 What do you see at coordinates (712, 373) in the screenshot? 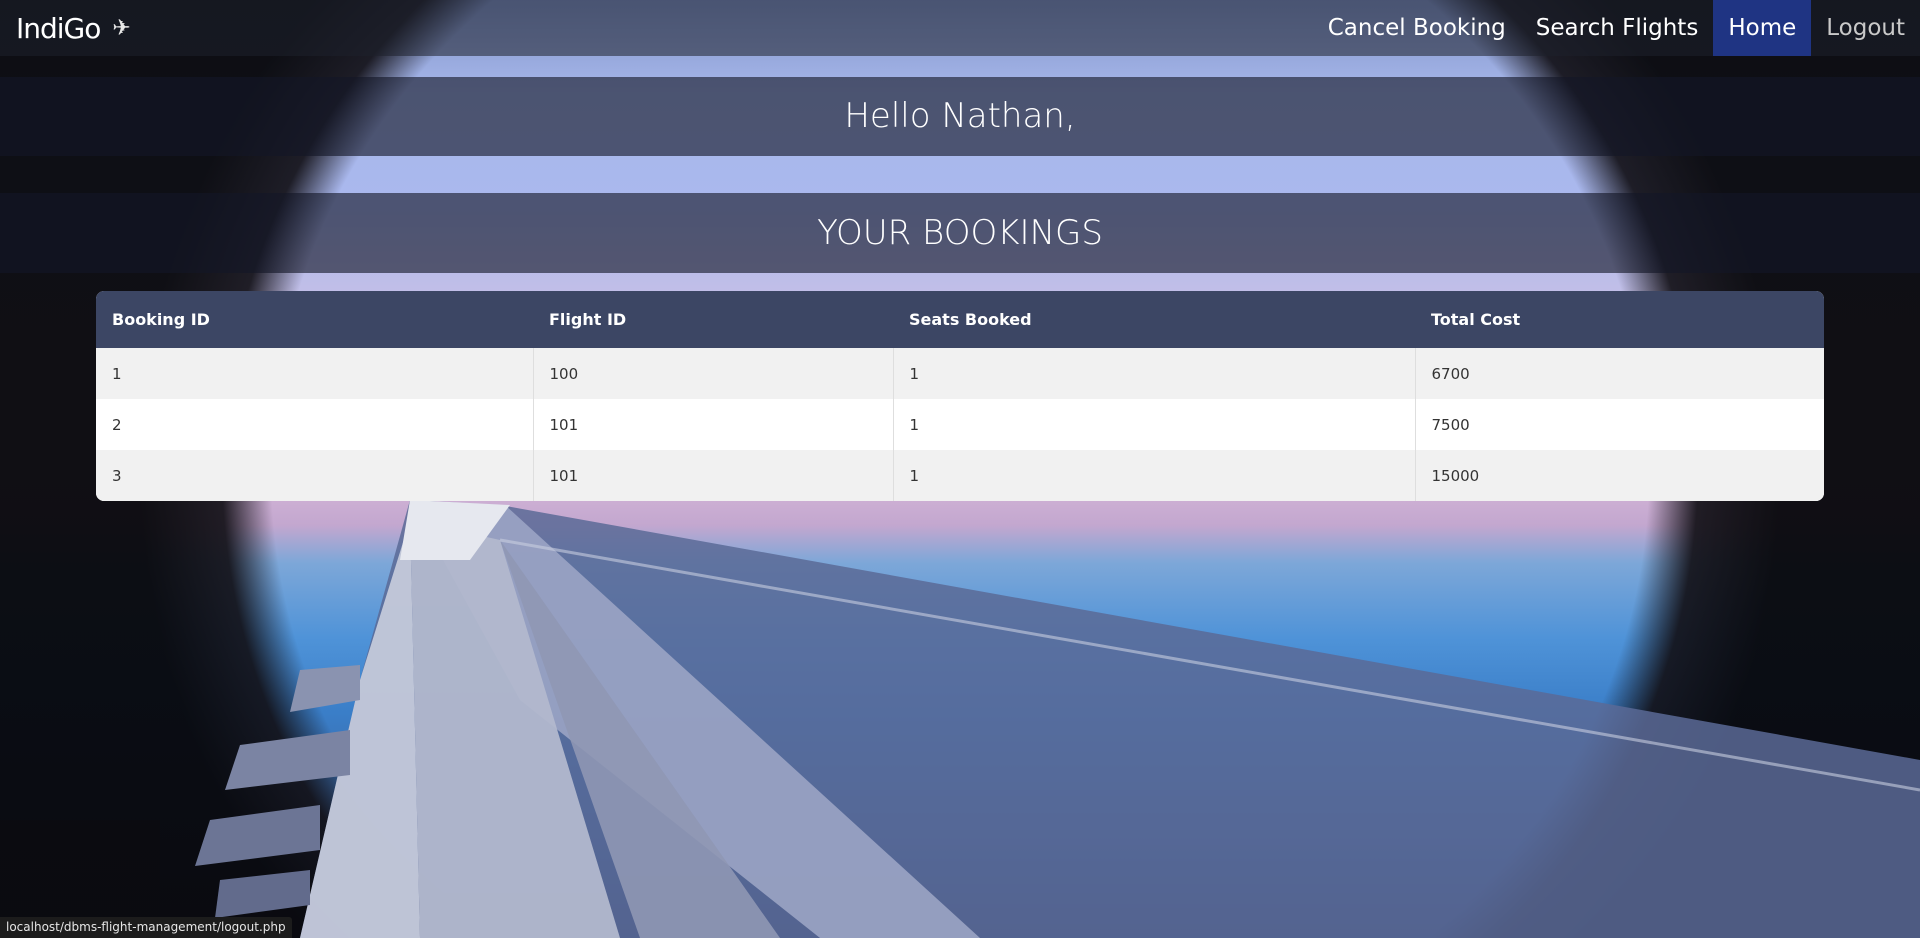
I see `cell-flight-id: 100` at bounding box center [712, 373].